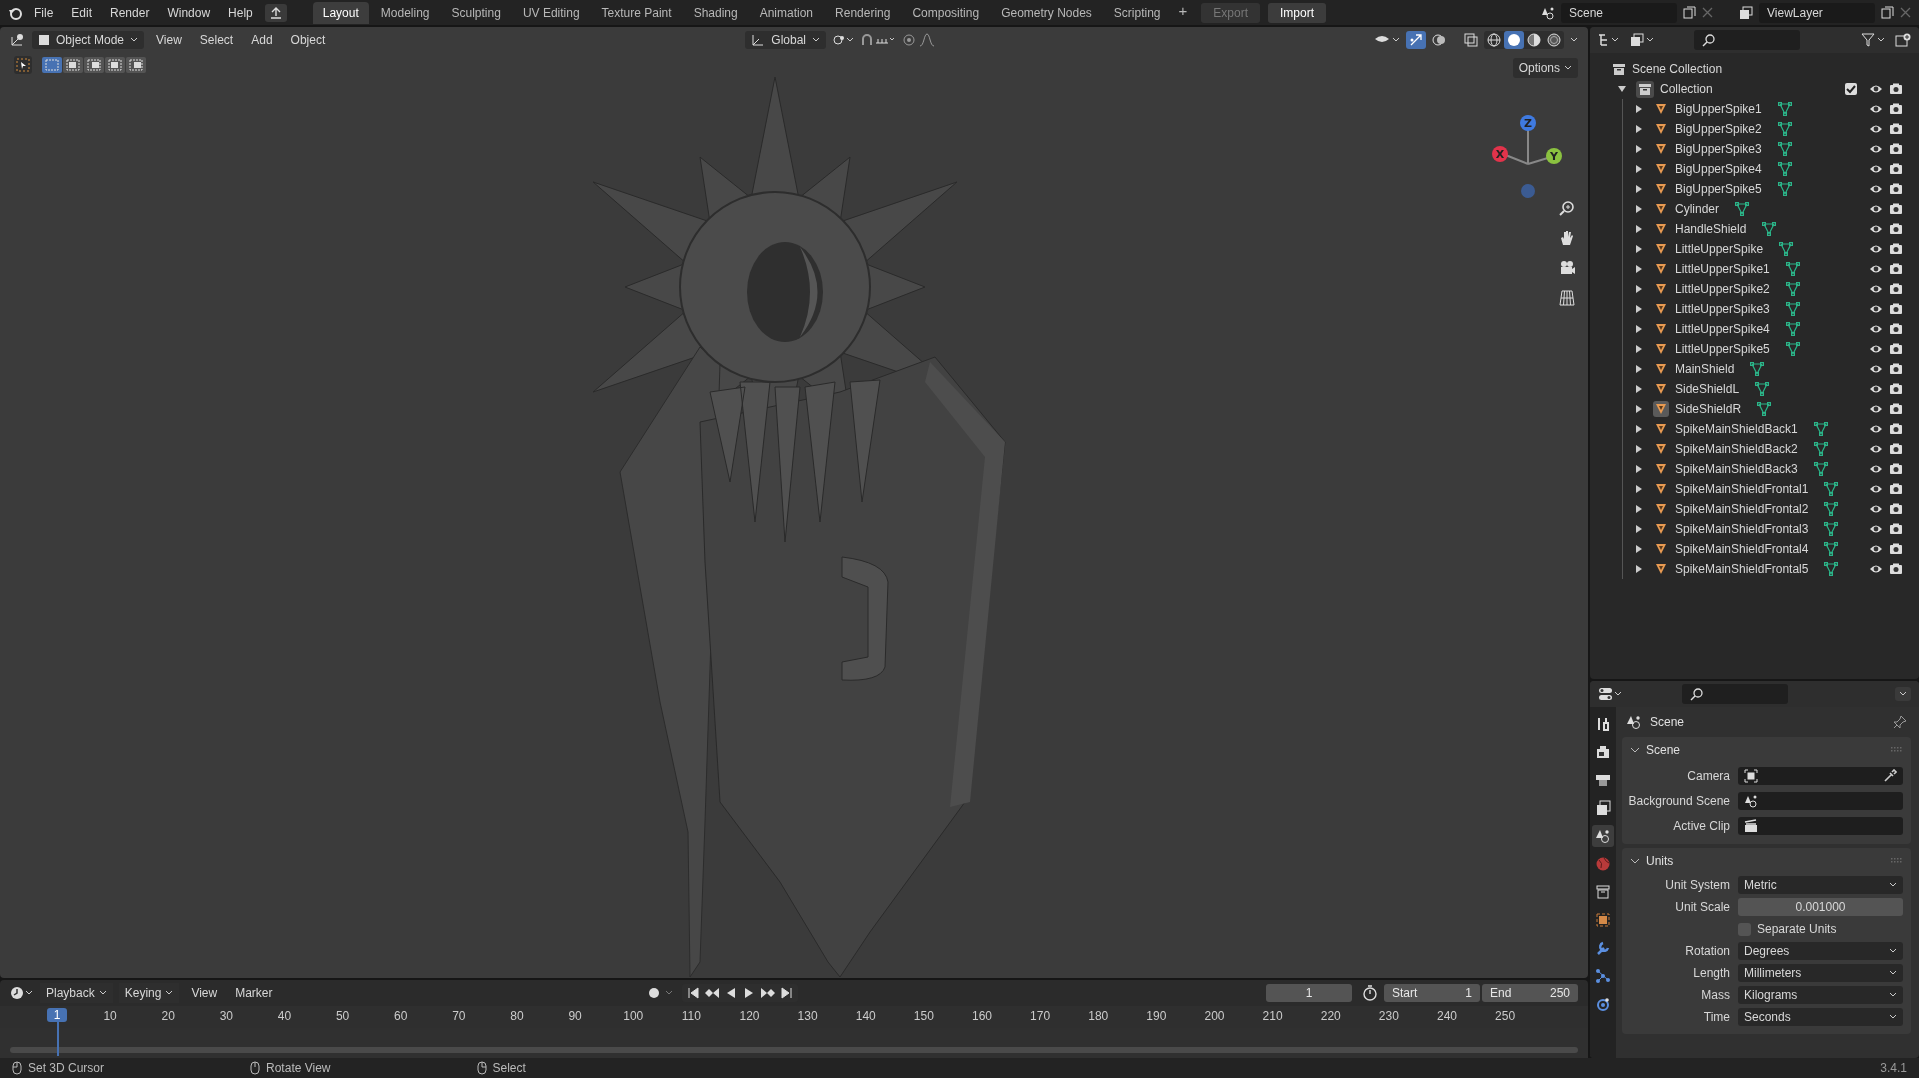  I want to click on caret-icon, so click(1574, 40).